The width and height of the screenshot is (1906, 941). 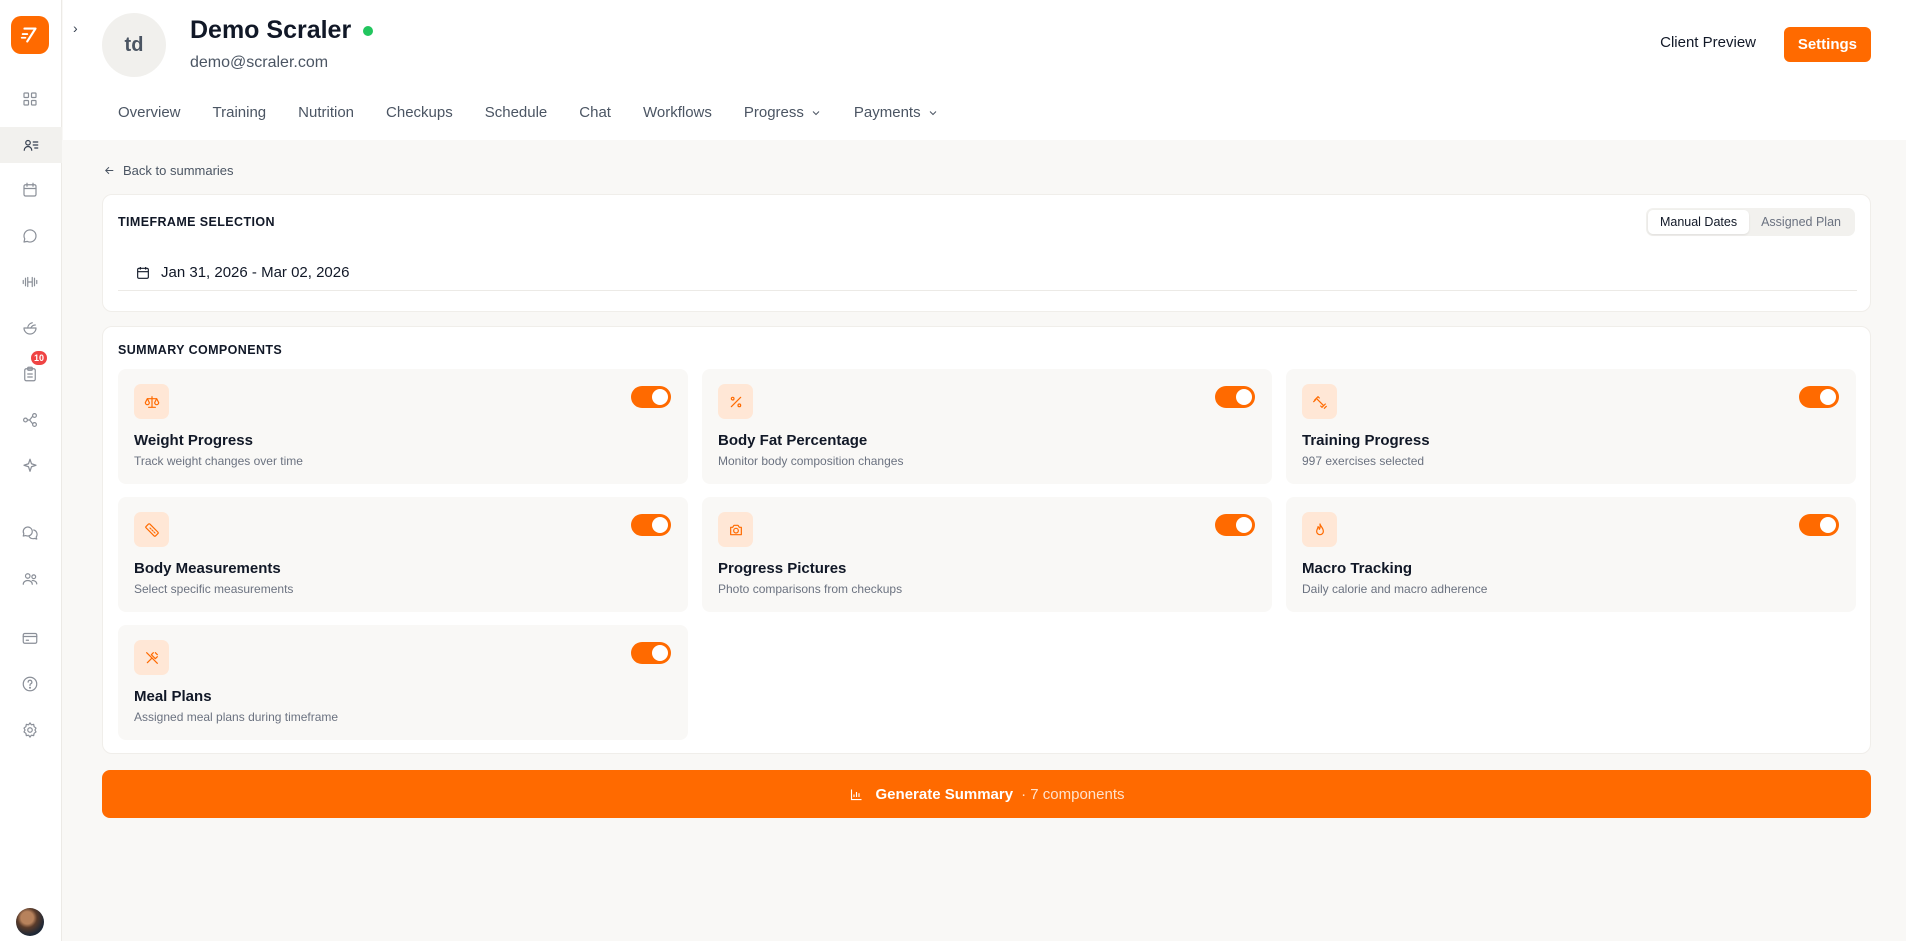 What do you see at coordinates (1319, 528) in the screenshot?
I see `flame-icon` at bounding box center [1319, 528].